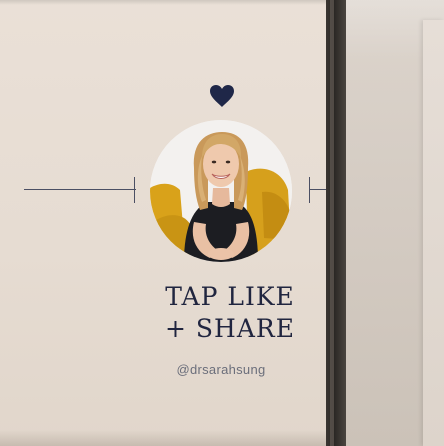 This screenshot has height=446, width=444. Describe the element at coordinates (221, 369) in the screenshot. I see `account-handle: @drsarahsung` at that location.